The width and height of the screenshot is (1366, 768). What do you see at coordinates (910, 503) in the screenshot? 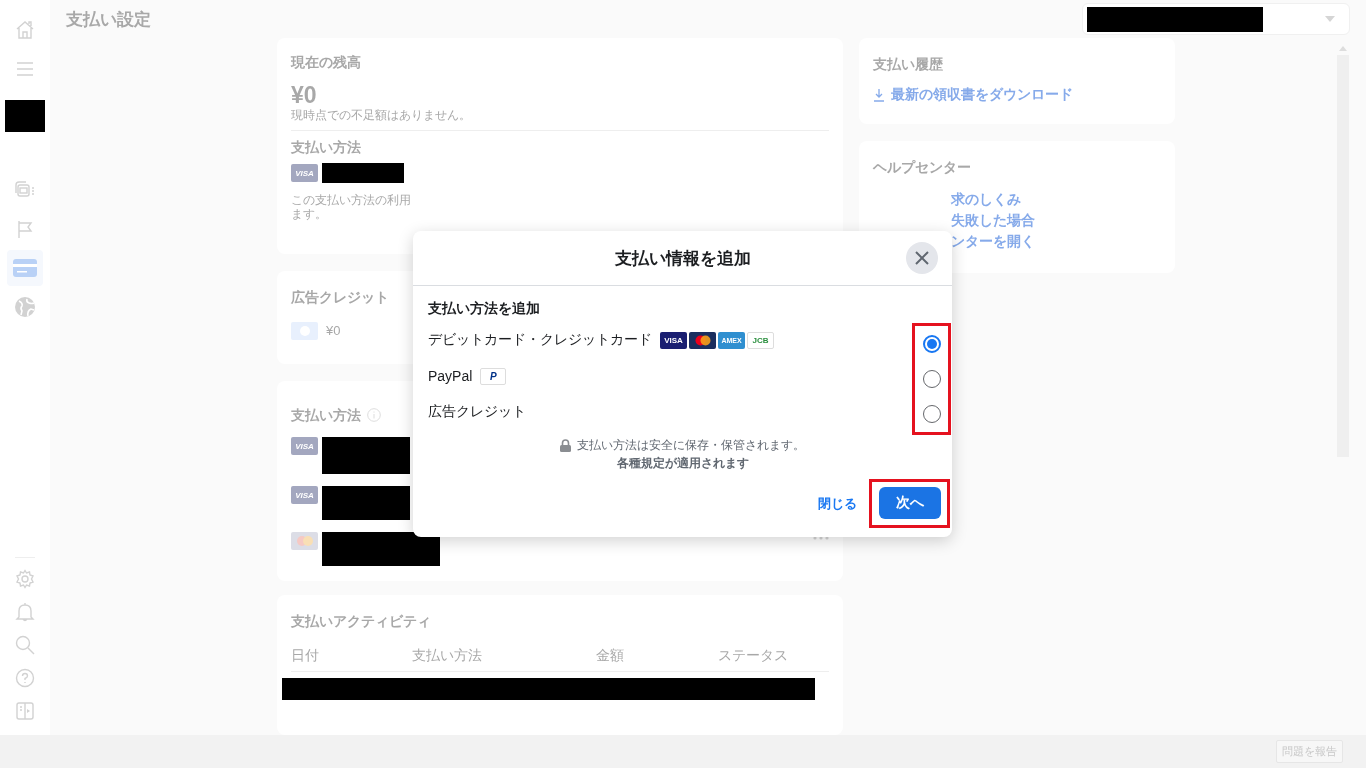
I see `next-button: 次へ` at bounding box center [910, 503].